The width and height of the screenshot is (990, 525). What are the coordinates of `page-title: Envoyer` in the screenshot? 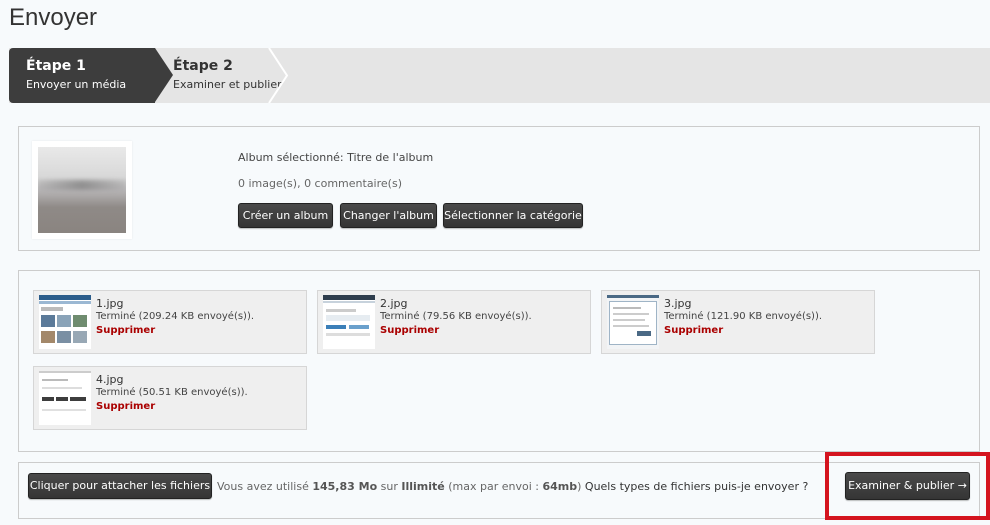 It's located at (53, 17).